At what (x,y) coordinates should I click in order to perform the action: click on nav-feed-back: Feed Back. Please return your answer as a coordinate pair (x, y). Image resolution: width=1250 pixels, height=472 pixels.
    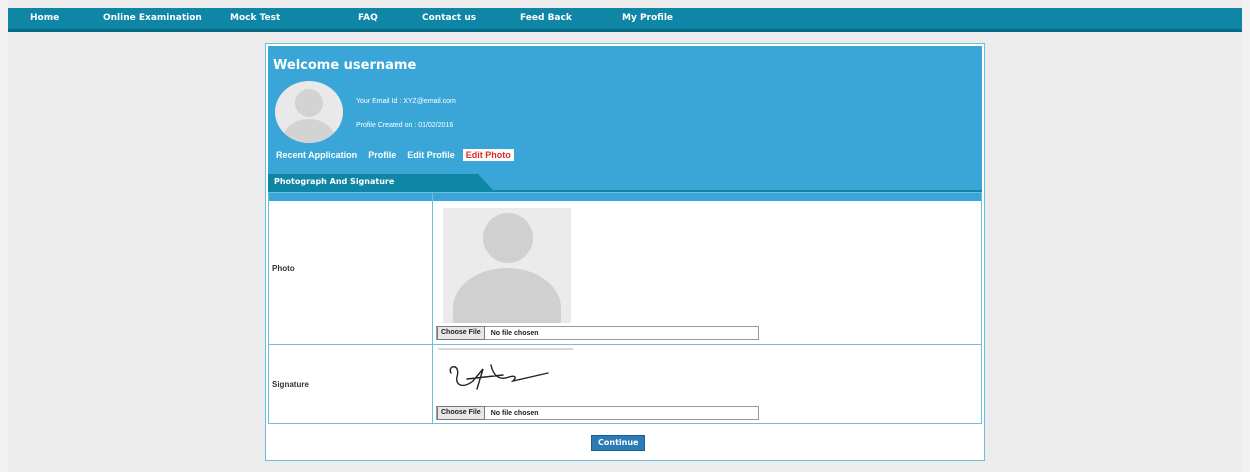
    Looking at the image, I should click on (546, 18).